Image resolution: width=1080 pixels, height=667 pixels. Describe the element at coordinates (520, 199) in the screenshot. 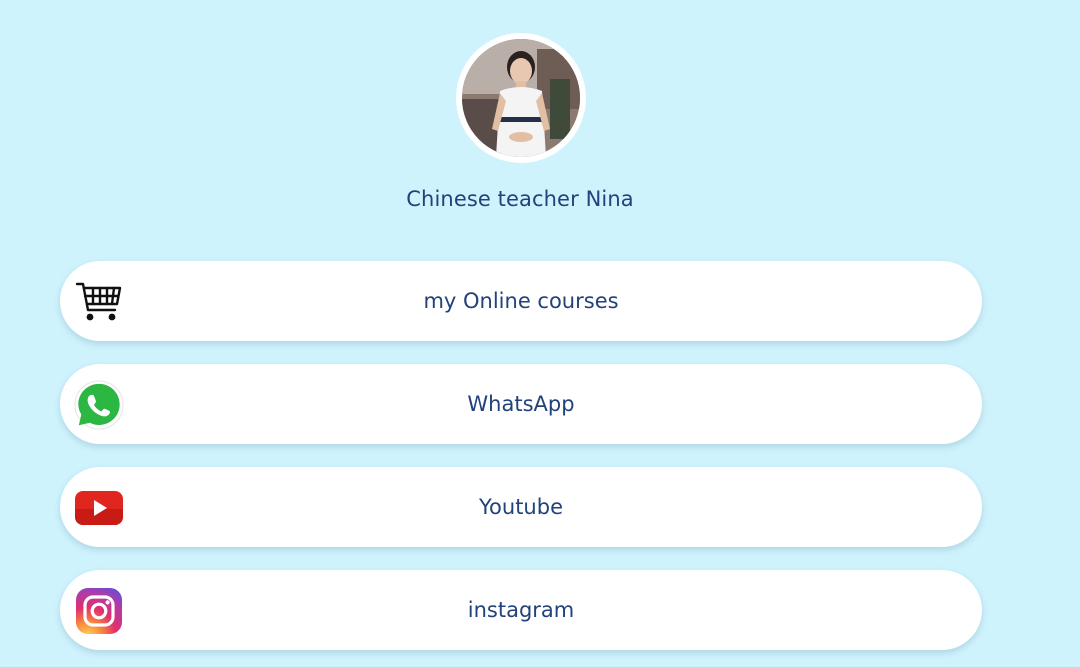

I see `profile-name: Chinese teacher Nina` at that location.